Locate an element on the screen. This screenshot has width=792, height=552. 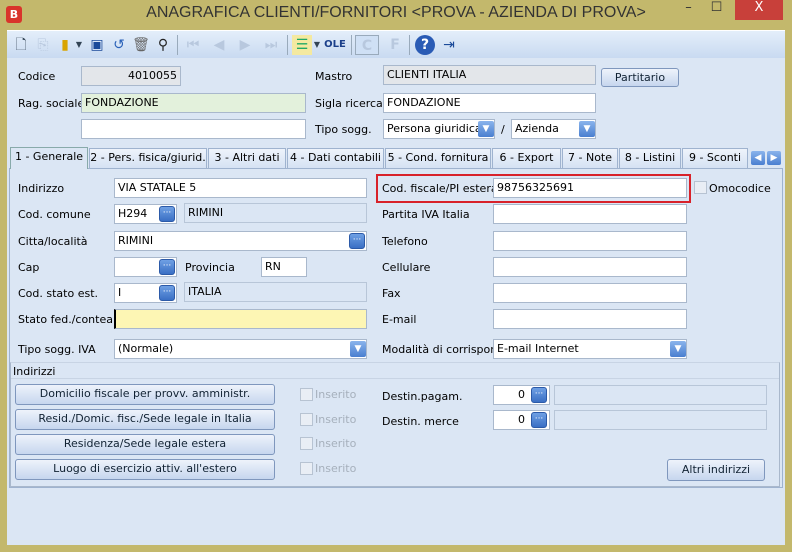
fax-field is located at coordinates (590, 293).